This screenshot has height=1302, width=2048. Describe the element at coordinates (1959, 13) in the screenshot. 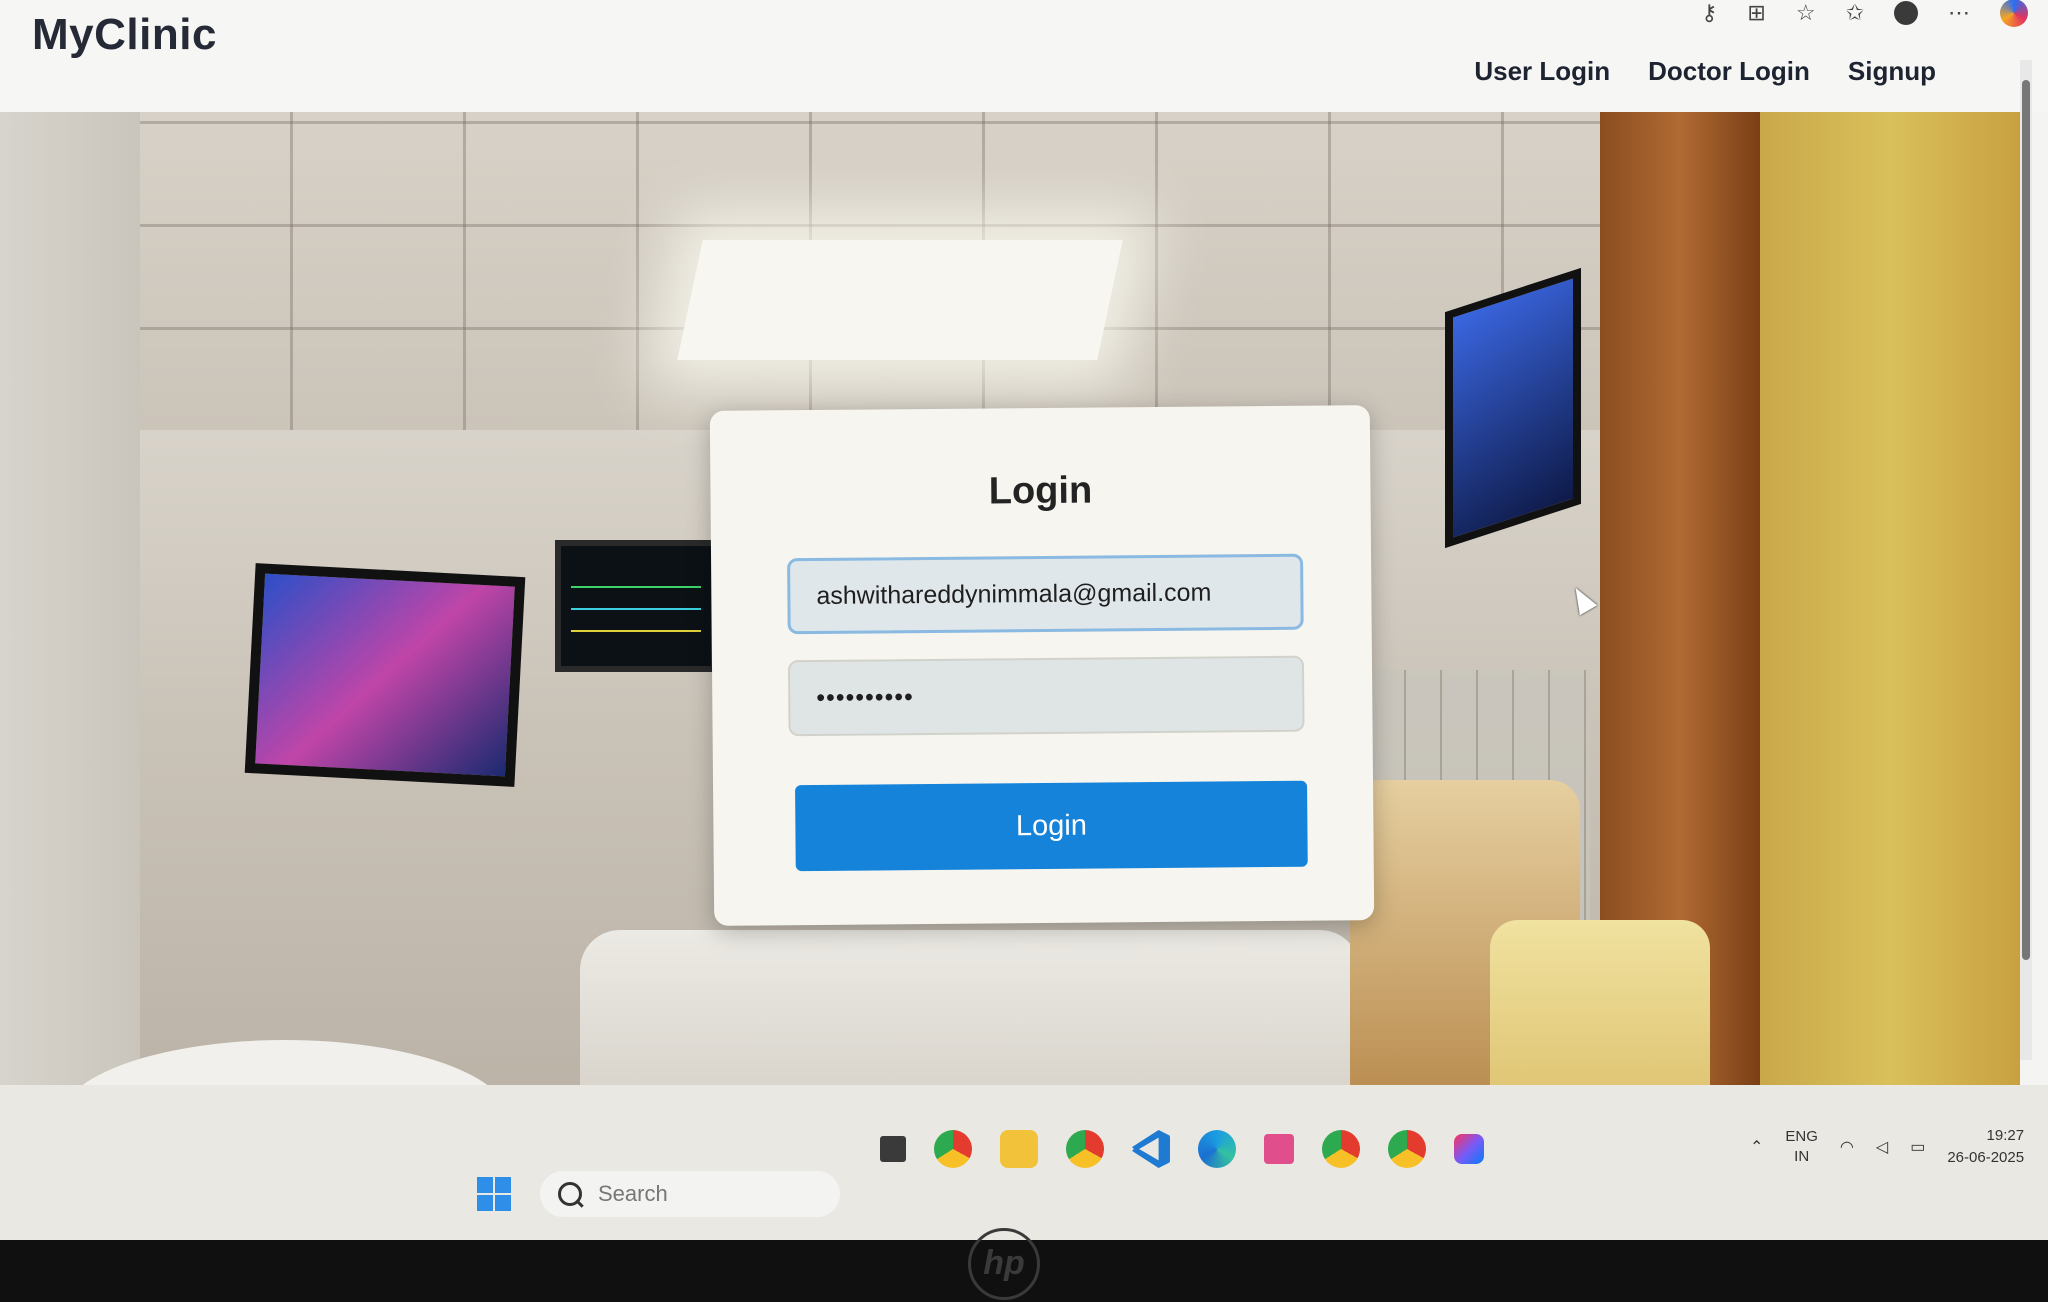

I see `more-icon: ⋯` at that location.